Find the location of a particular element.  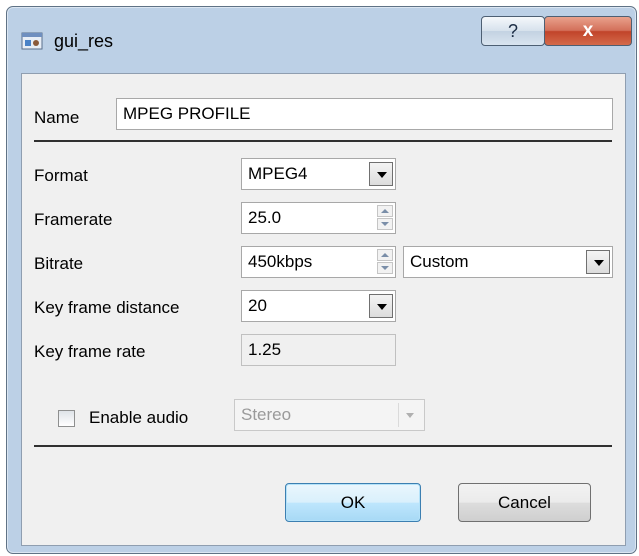

framerate-spinbox: 25.0 is located at coordinates (318, 218).